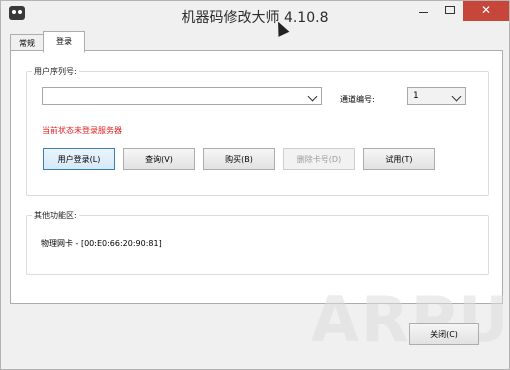 The image size is (510, 370). I want to click on close-icon: ✕, so click(486, 10).